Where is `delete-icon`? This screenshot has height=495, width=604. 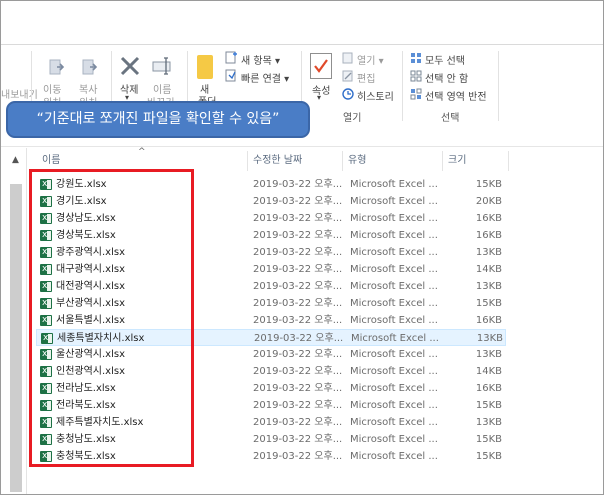
delete-icon is located at coordinates (130, 66).